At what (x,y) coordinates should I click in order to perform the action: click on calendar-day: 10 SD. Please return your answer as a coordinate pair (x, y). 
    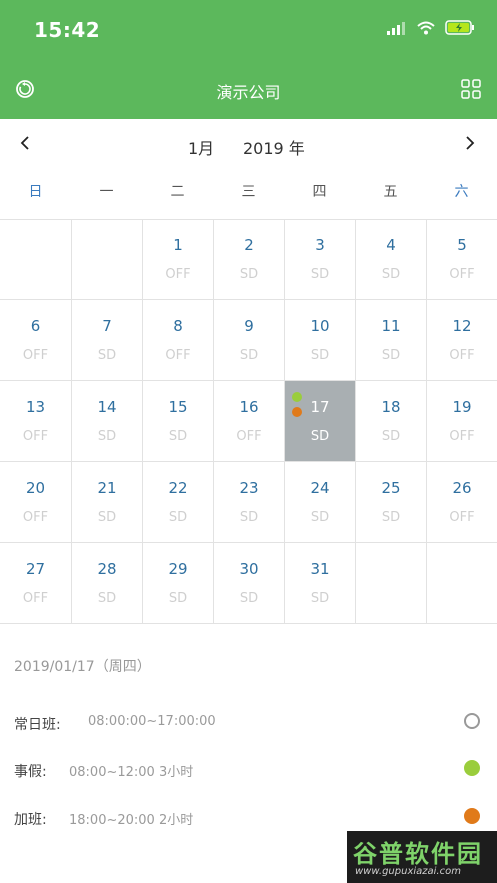
    Looking at the image, I should click on (320, 340).